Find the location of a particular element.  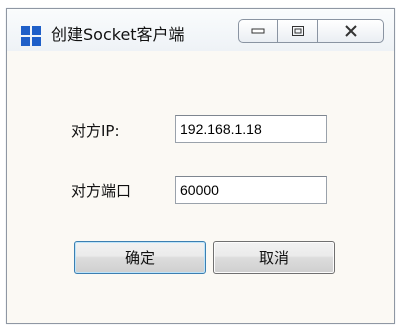

ip-label: 对方IP: is located at coordinates (95, 131).